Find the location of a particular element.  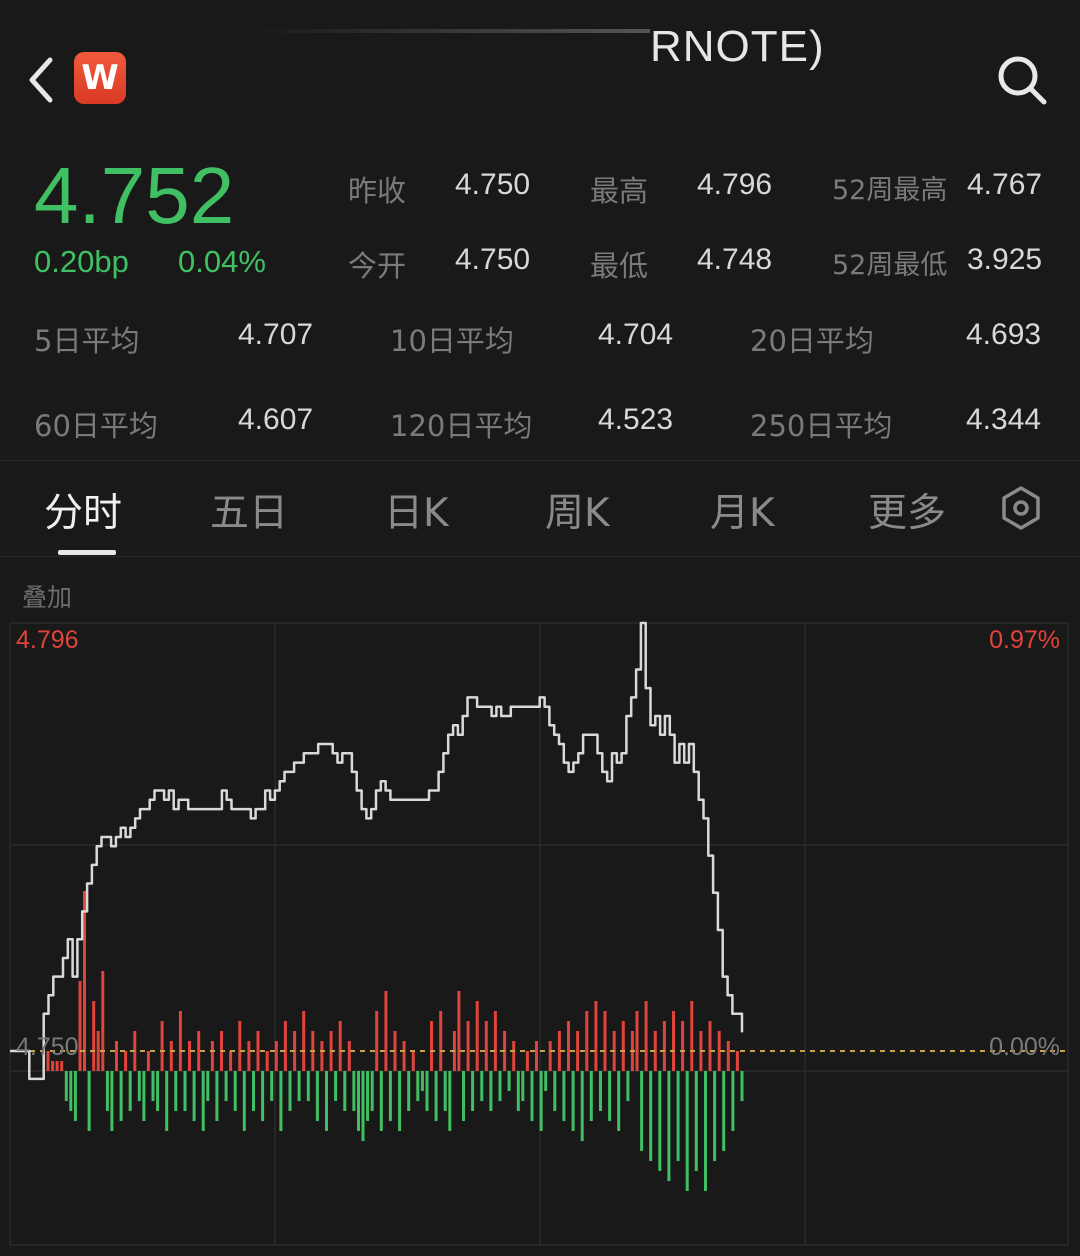

avg-value-10d: 4.704 is located at coordinates (636, 334).